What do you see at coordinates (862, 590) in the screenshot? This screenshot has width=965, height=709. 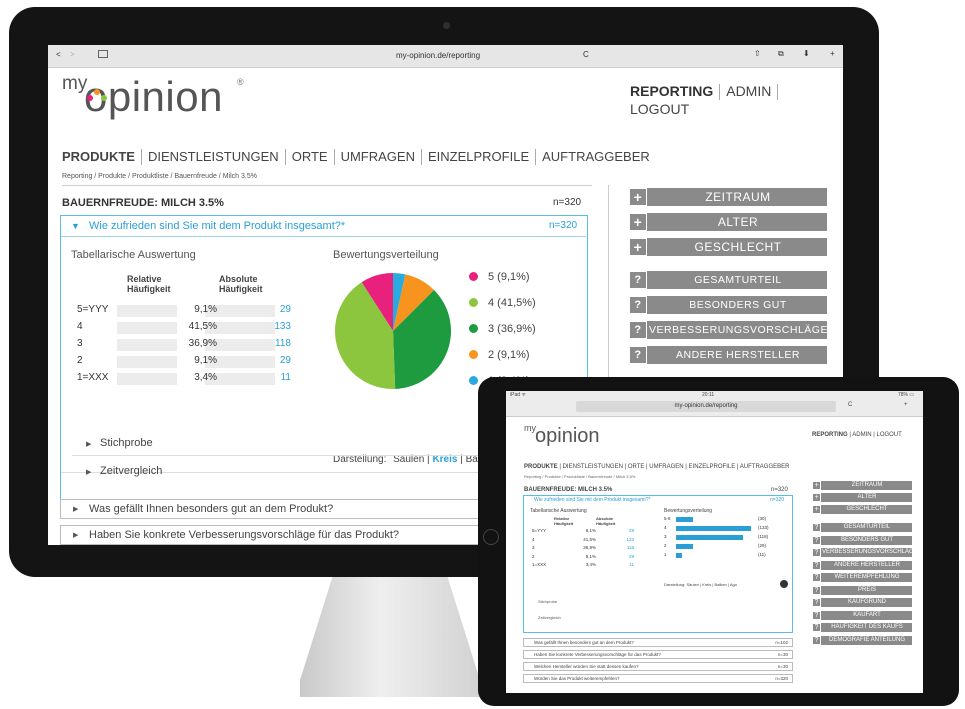 I see `tablet-qfilter: ? PREIS` at bounding box center [862, 590].